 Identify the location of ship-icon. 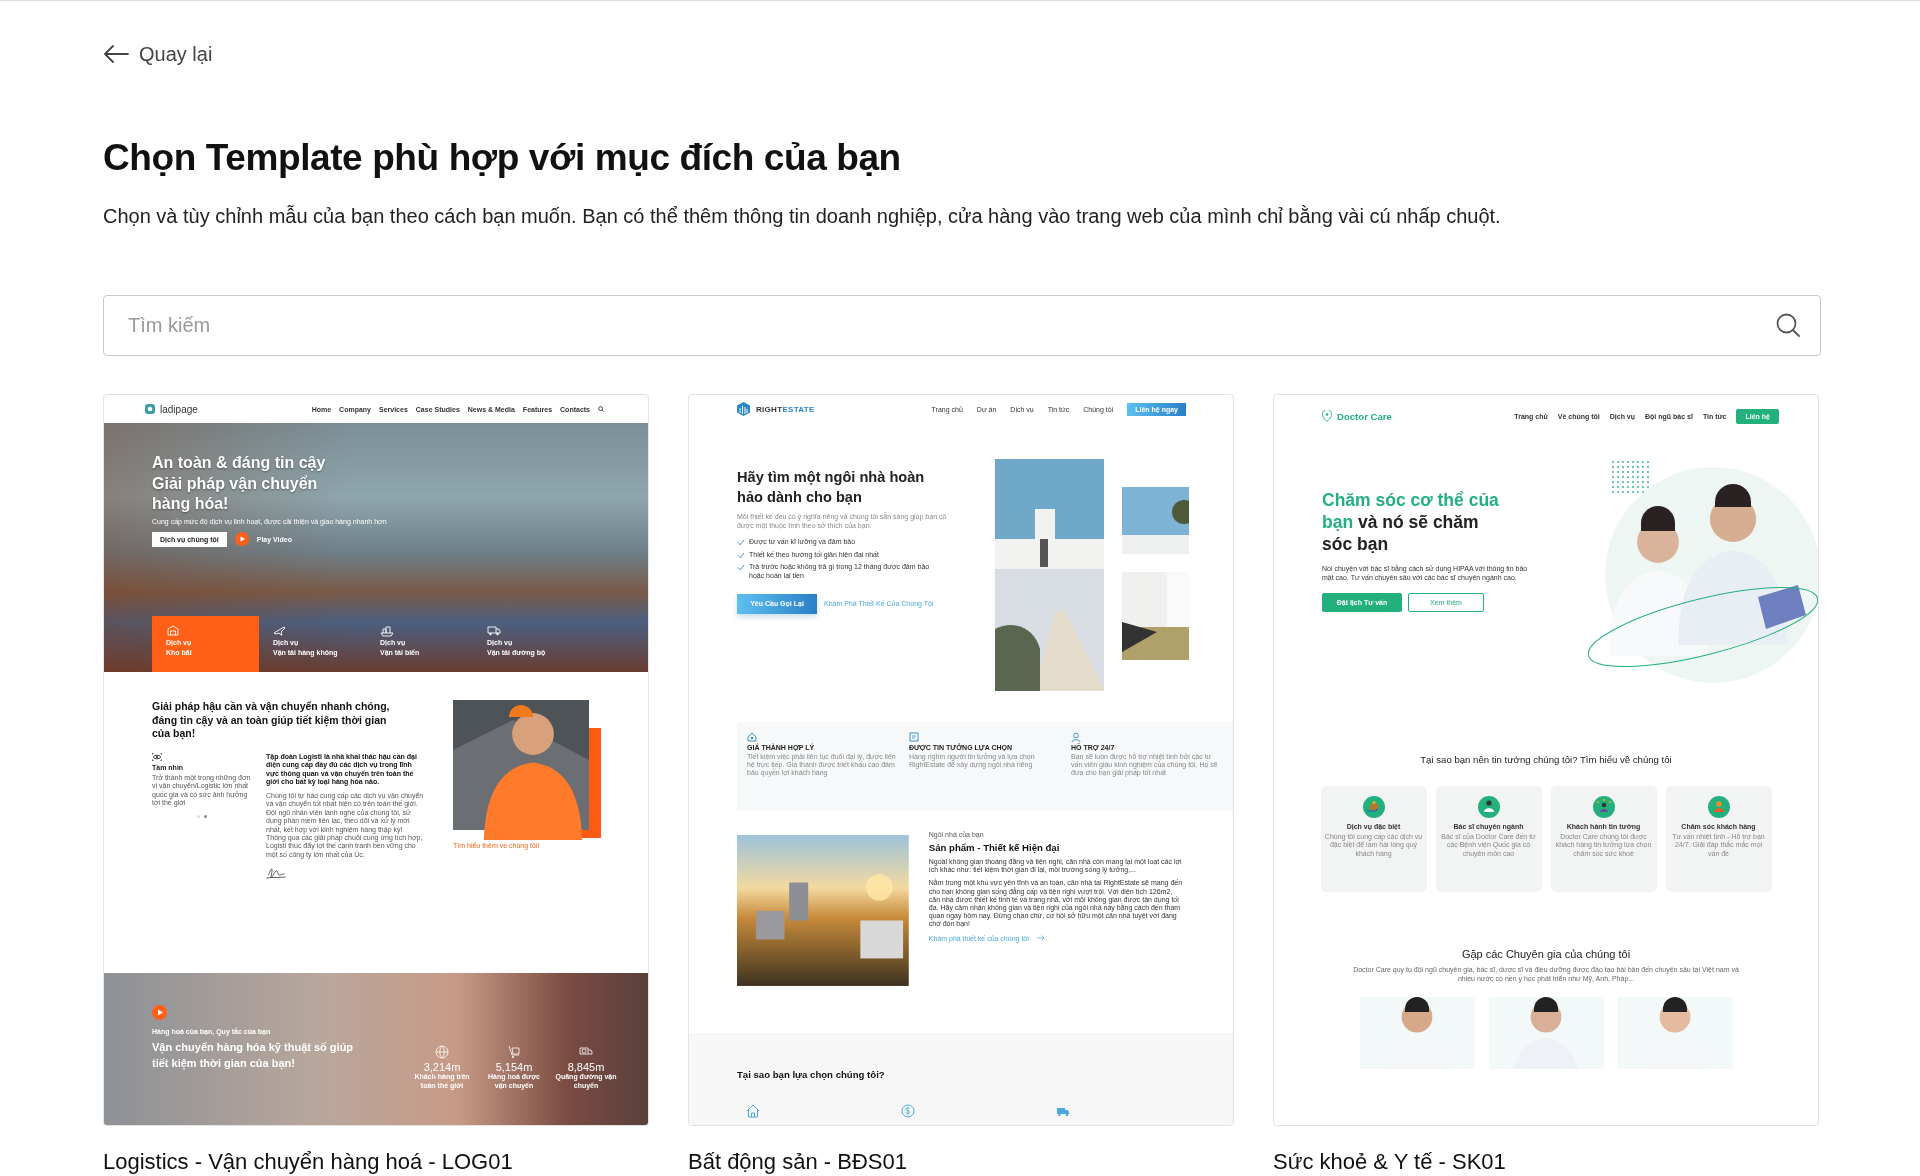
(387, 630).